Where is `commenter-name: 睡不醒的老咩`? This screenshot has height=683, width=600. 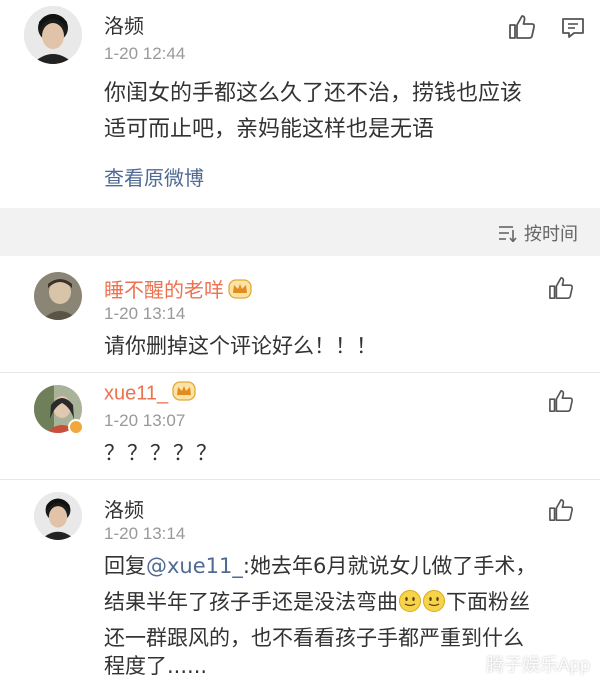
commenter-name: 睡不醒的老咩 is located at coordinates (178, 289).